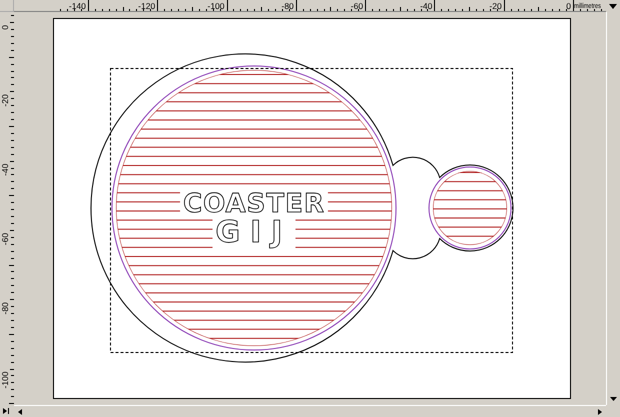 The width and height of the screenshot is (620, 417). What do you see at coordinates (147, 6) in the screenshot?
I see `ruler-label: -120` at bounding box center [147, 6].